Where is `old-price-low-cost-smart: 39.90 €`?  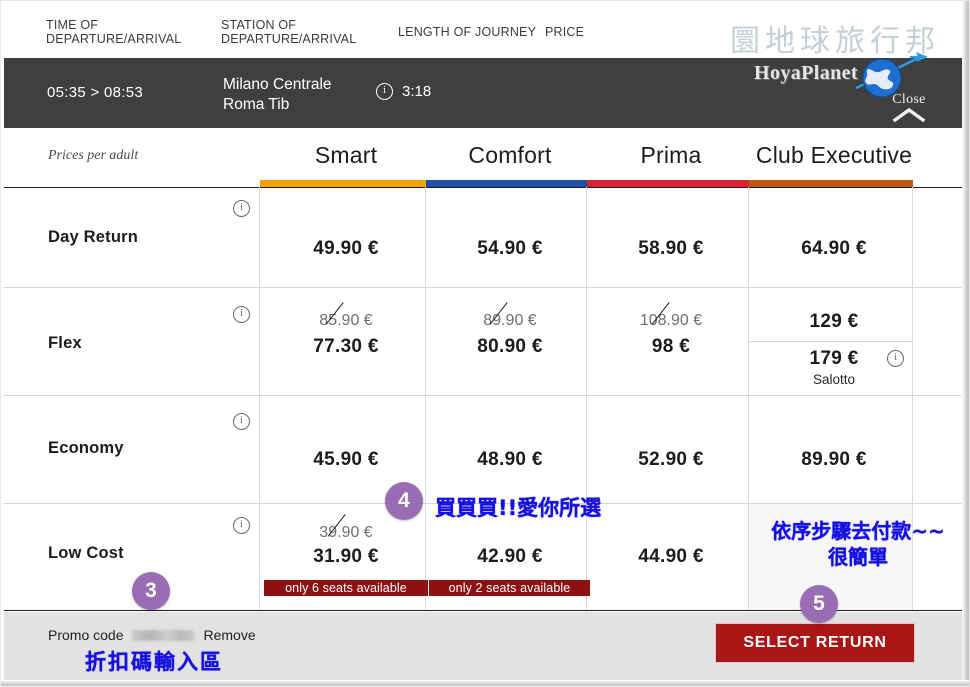
old-price-low-cost-smart: 39.90 € is located at coordinates (346, 532).